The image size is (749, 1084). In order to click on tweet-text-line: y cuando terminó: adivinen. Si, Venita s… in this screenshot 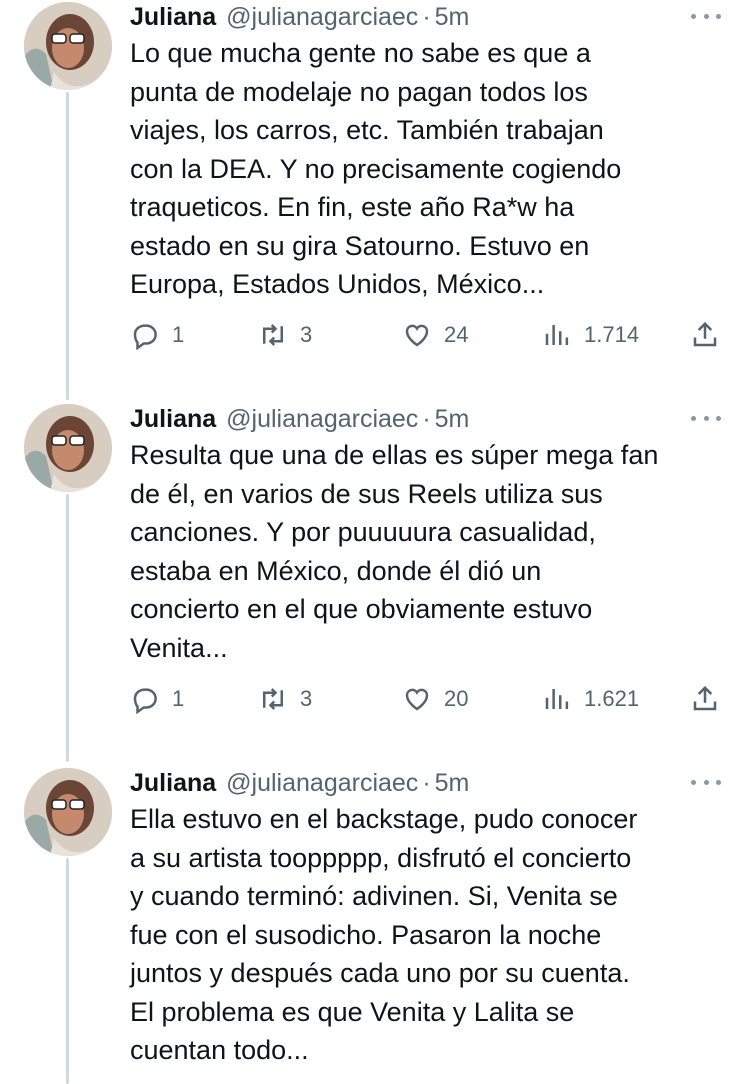, I will do `click(374, 896)`.